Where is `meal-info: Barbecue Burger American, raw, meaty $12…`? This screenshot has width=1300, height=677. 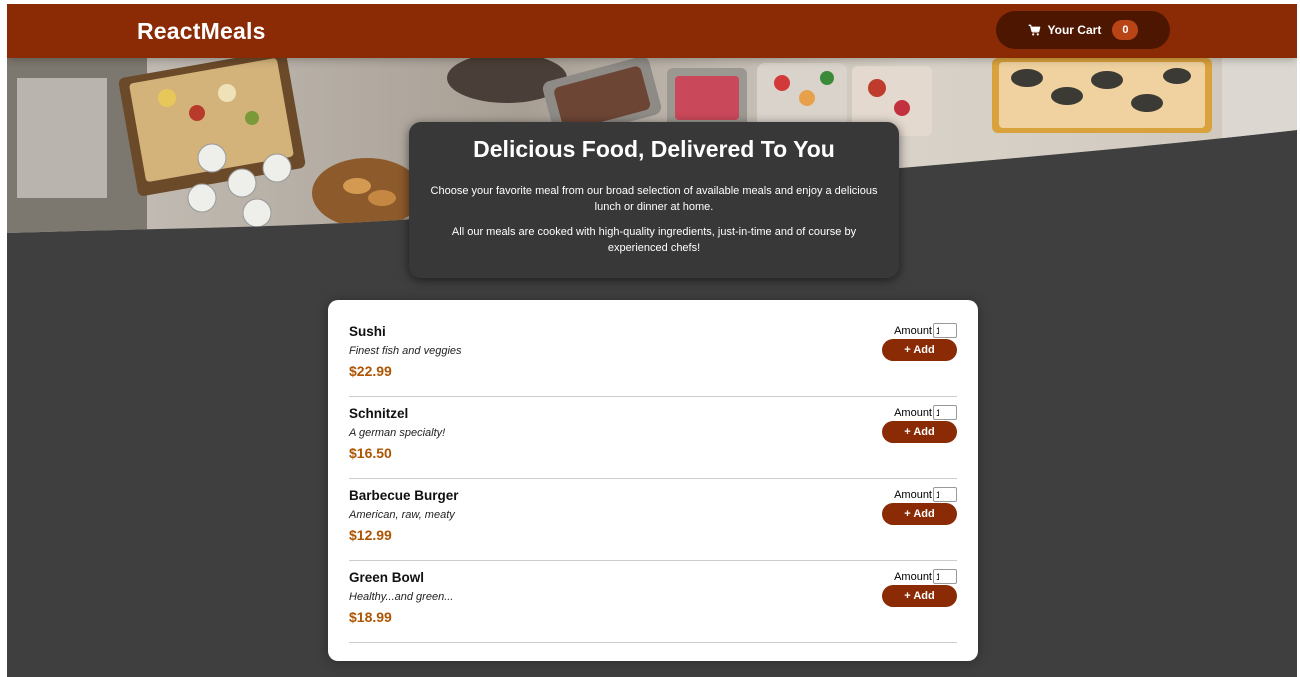 meal-info: Barbecue Burger American, raw, meaty $12… is located at coordinates (653, 515).